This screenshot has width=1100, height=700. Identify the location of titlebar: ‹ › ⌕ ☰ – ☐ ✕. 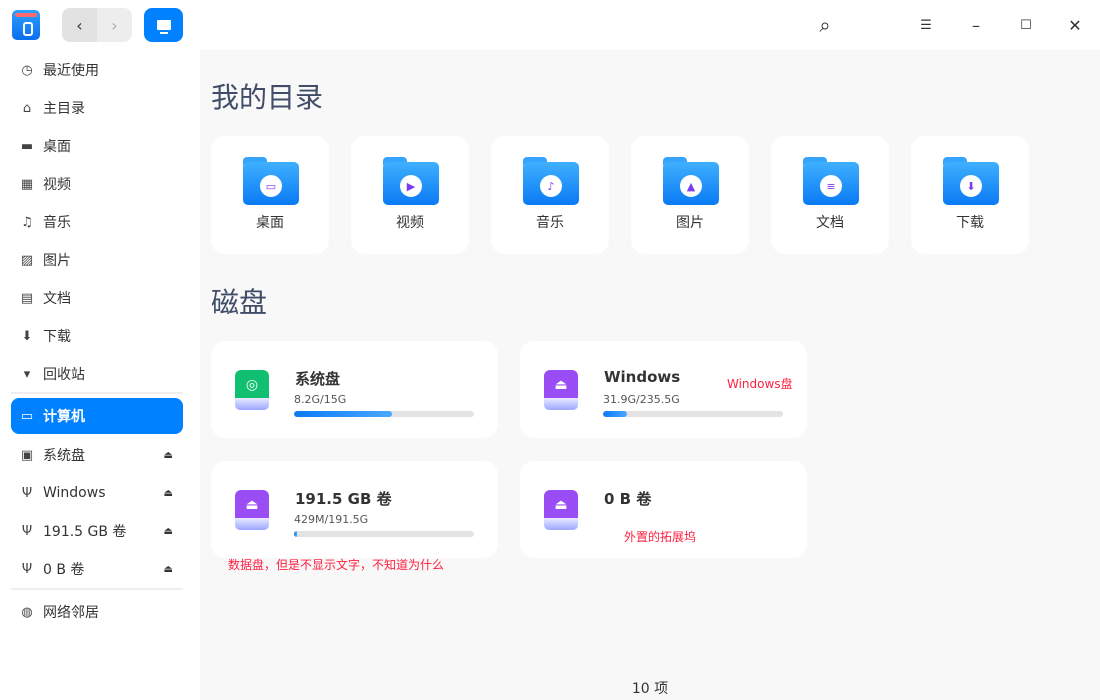
(550, 25).